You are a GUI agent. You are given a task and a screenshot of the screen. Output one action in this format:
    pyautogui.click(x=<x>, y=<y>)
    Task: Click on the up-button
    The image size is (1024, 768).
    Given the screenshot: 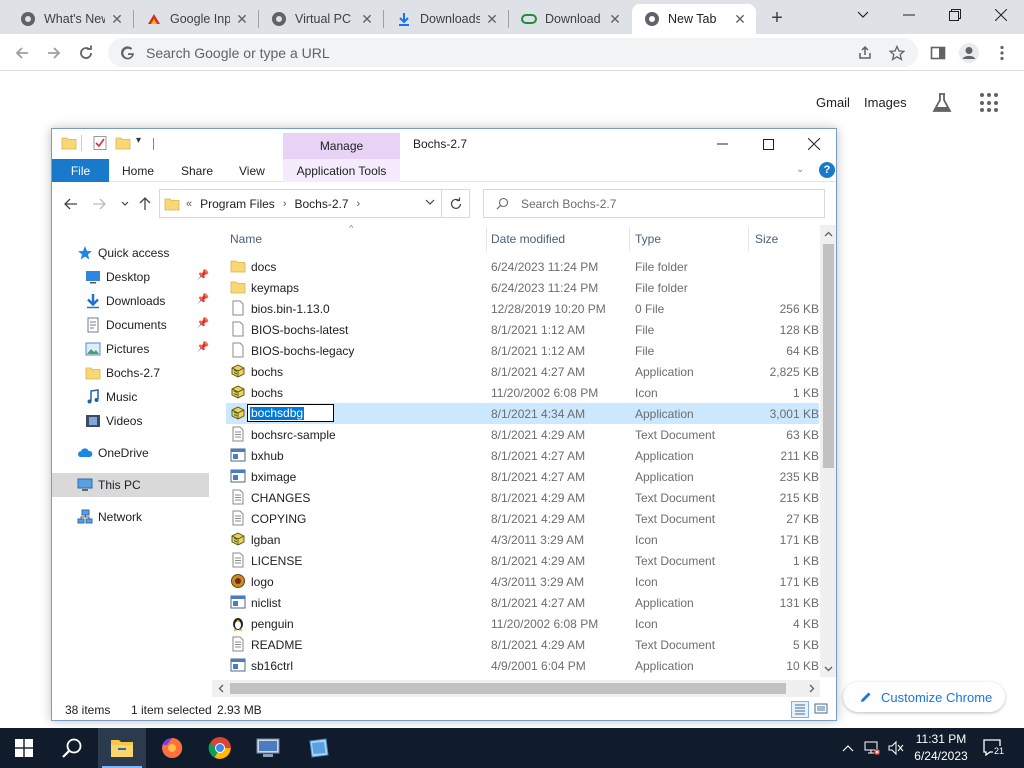 What is the action you would take?
    pyautogui.click(x=145, y=204)
    